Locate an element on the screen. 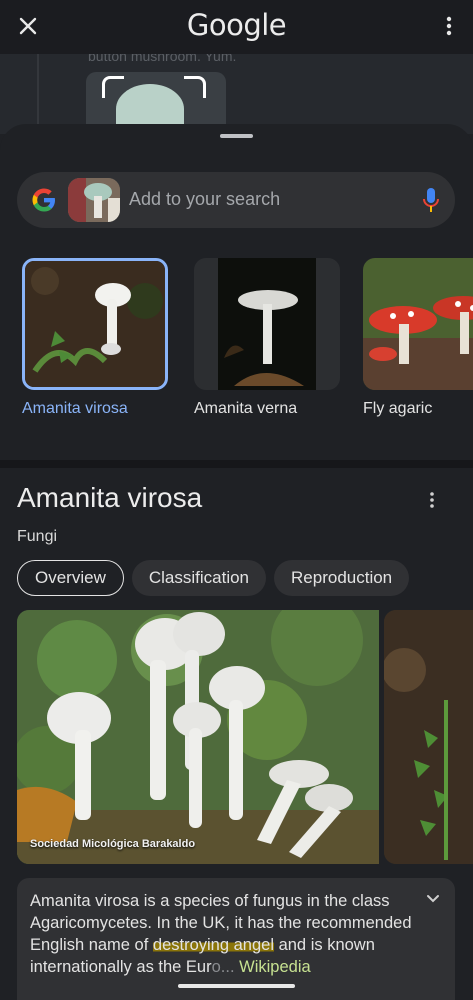 The image size is (473, 1000). match-card-fly-agaric: Fly agaric is located at coordinates (418, 338).